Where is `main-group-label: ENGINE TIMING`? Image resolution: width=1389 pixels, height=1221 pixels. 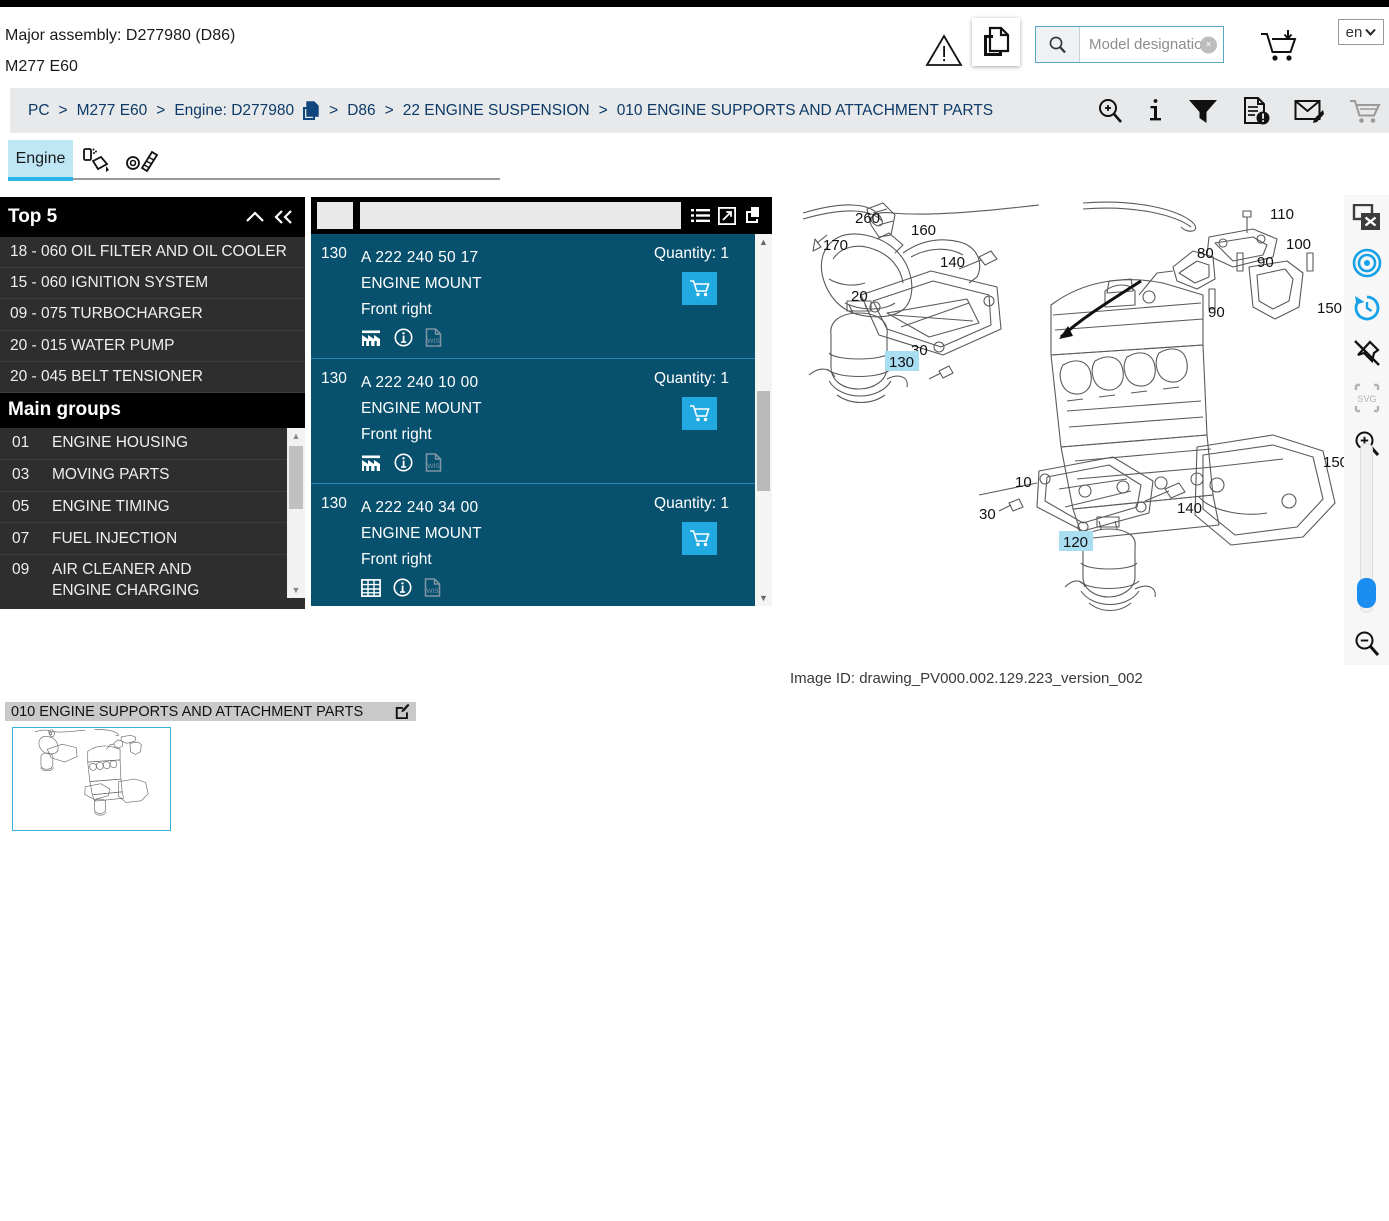
main-group-label: ENGINE TIMING is located at coordinates (111, 506).